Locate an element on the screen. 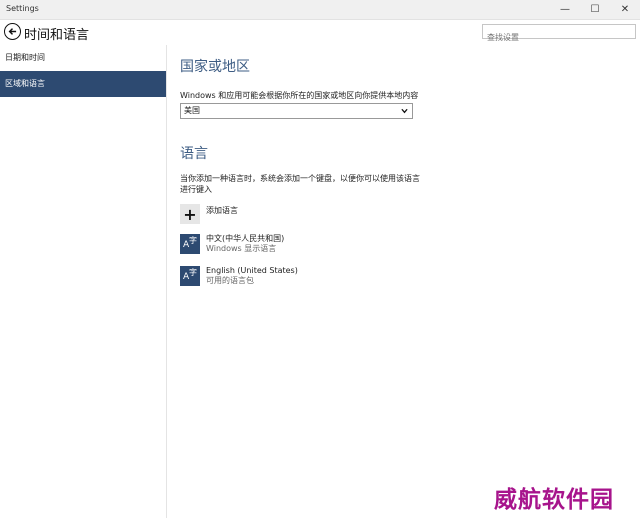  language-status: 可用的语言包 is located at coordinates (230, 280).